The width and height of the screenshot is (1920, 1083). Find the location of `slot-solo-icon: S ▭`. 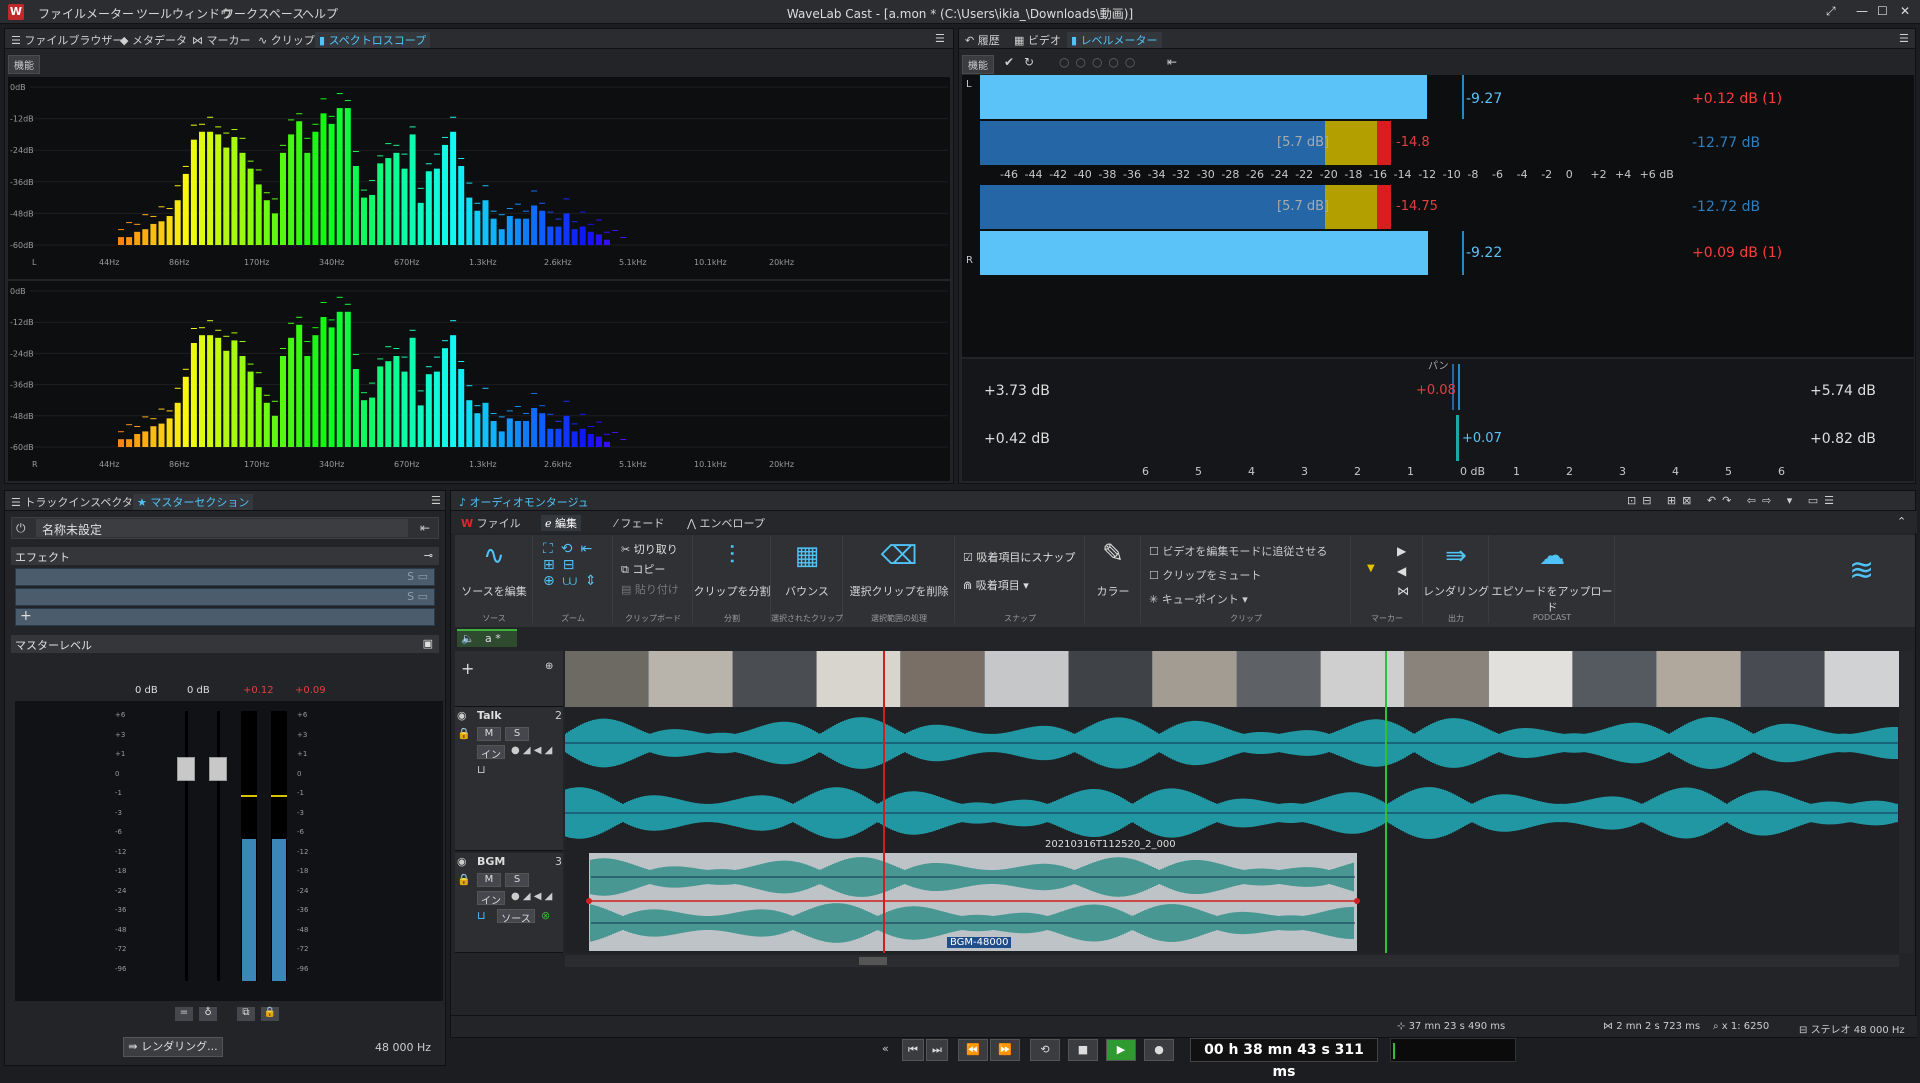

slot-solo-icon: S ▭ is located at coordinates (417, 576).